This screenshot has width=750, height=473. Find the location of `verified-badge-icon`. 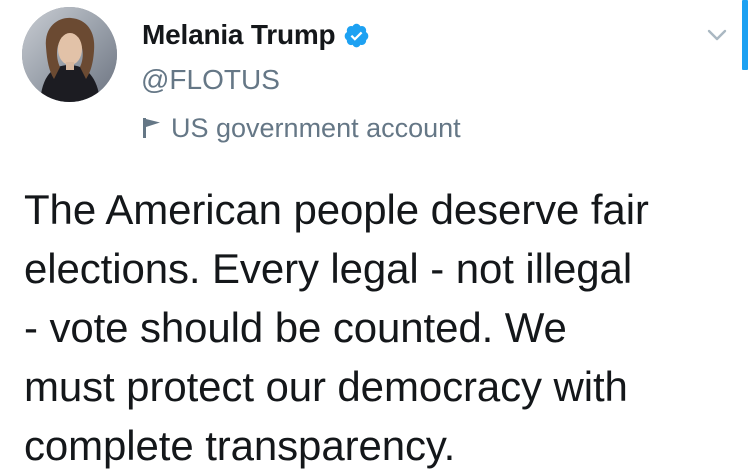

verified-badge-icon is located at coordinates (356, 35).